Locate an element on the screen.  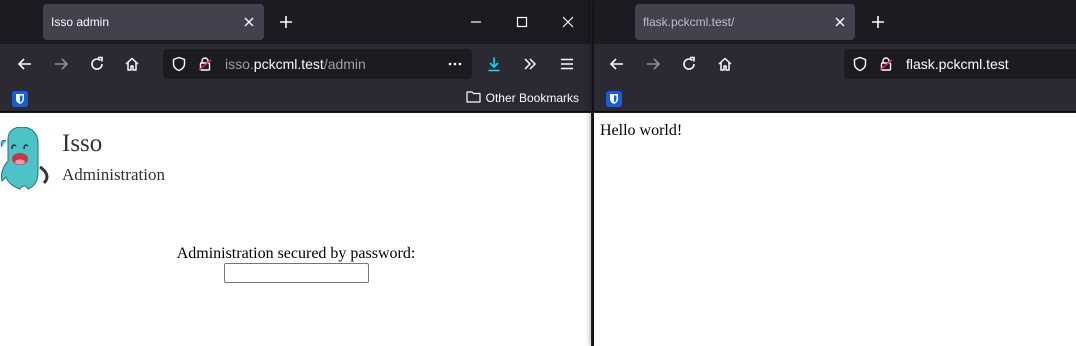
maximize-icon is located at coordinates (522, 22).